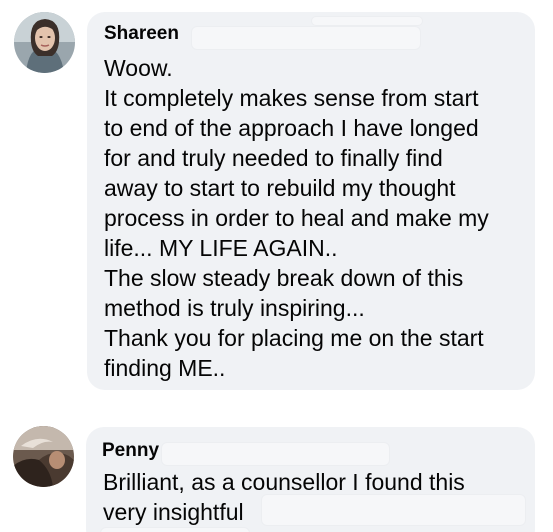 The height and width of the screenshot is (532, 553). I want to click on commenter-avatar-shareen, so click(44, 42).